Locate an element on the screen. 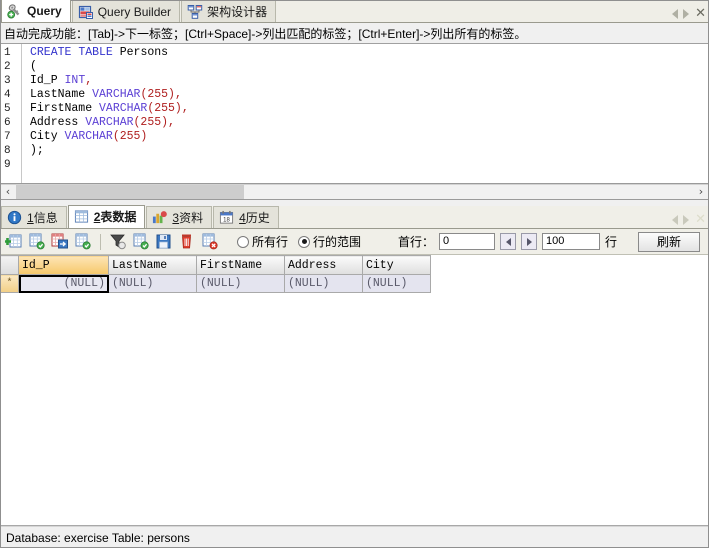 This screenshot has width=709, height=548. grid-cell-id_p: (NULL) is located at coordinates (63, 283).